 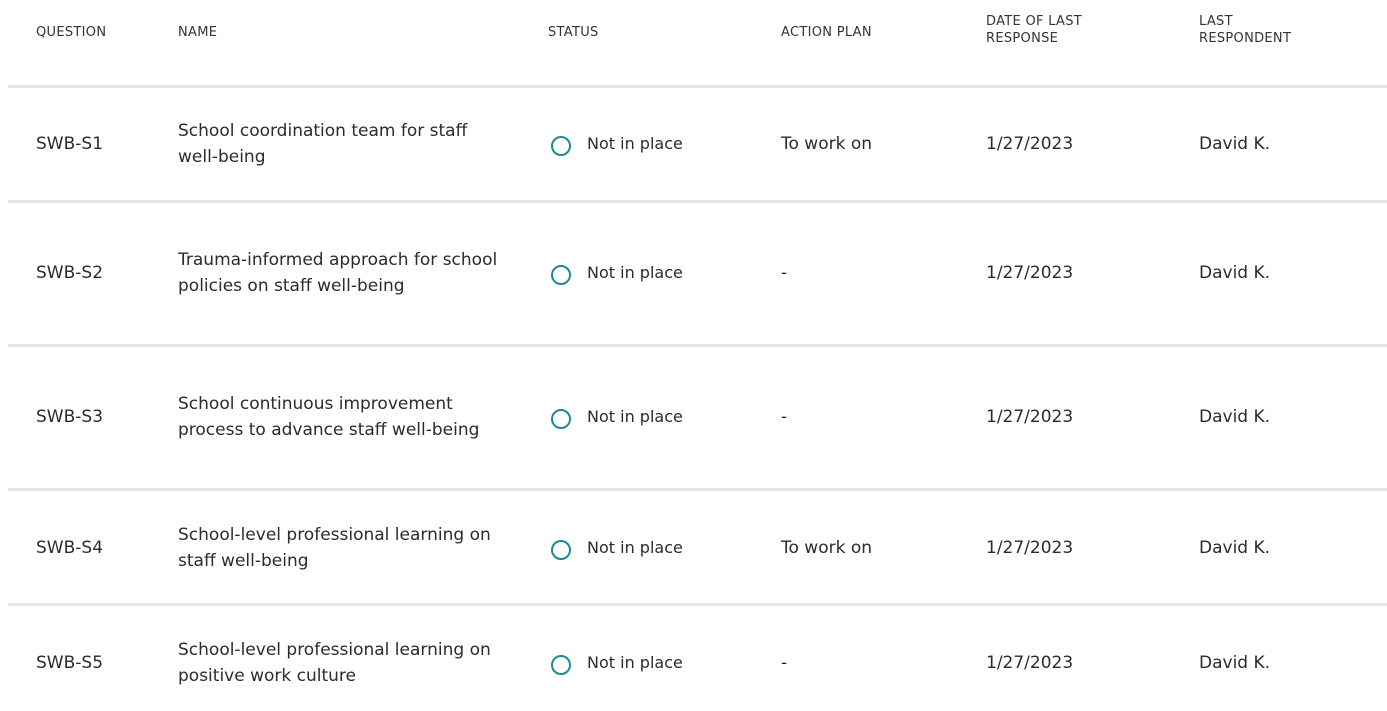 What do you see at coordinates (1034, 21) in the screenshot?
I see `column-header-date-line1: DATE OF LAST` at bounding box center [1034, 21].